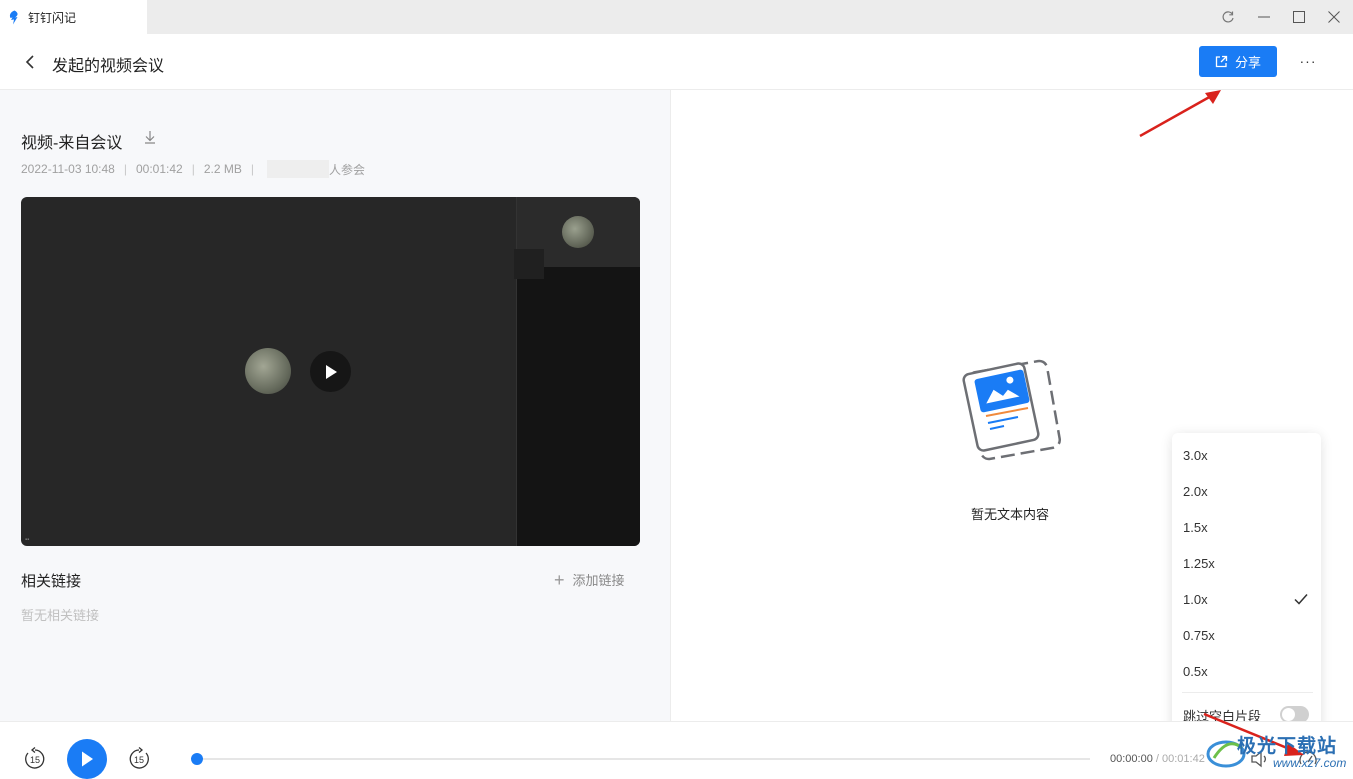 The height and width of the screenshot is (779, 1353). I want to click on back-button, so click(30, 62).